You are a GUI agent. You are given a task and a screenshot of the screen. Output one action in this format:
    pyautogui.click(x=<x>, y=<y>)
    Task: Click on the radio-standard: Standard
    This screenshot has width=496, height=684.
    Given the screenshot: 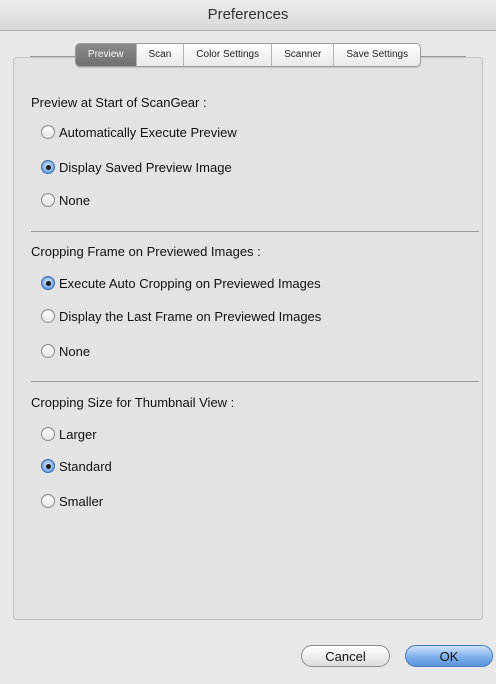 What is the action you would take?
    pyautogui.click(x=76, y=466)
    